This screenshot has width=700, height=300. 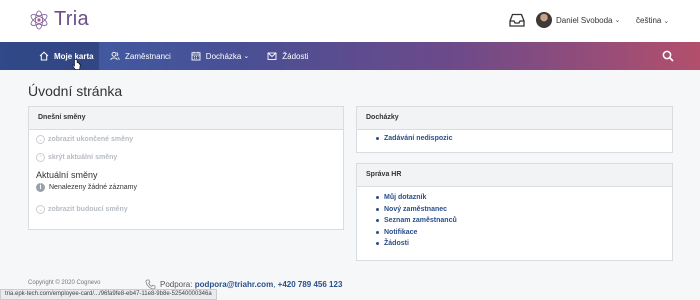 I want to click on list-item: Zadávání nedispozic, so click(x=414, y=139).